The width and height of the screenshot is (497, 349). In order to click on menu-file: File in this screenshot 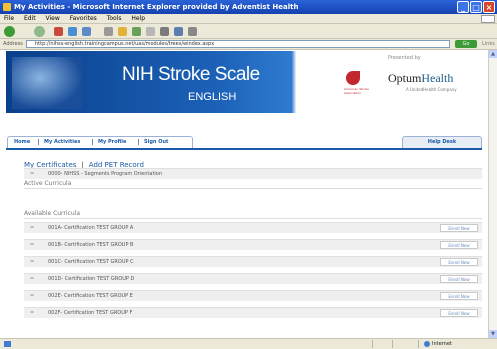, I will do `click(9, 18)`.